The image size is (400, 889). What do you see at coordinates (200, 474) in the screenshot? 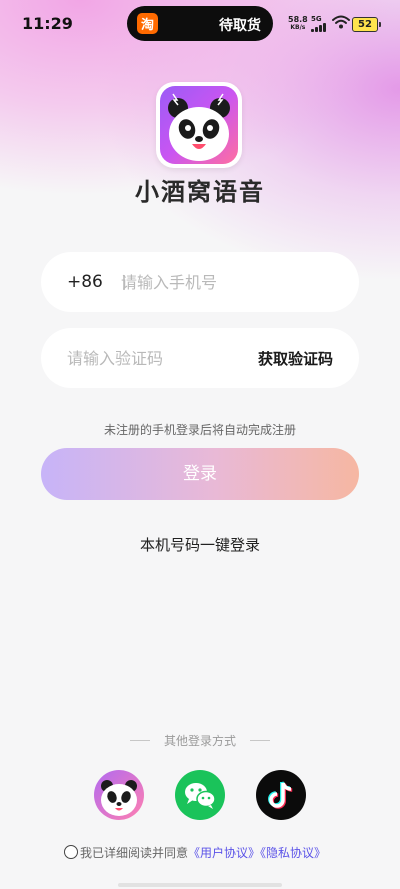
I see `login-button: 登录` at bounding box center [200, 474].